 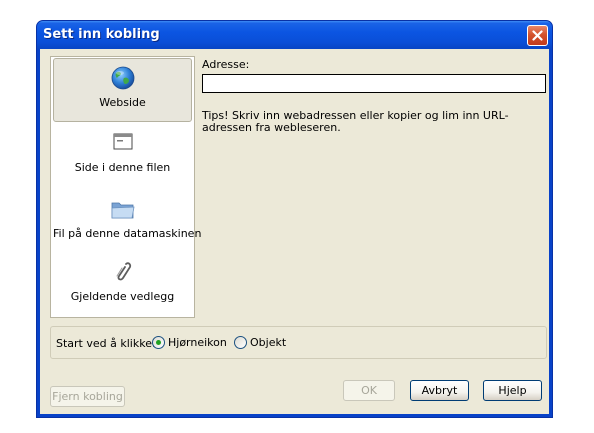 I want to click on start-options-group: Start ved å klikke: Hjørneikon Objekt, so click(x=298, y=342).